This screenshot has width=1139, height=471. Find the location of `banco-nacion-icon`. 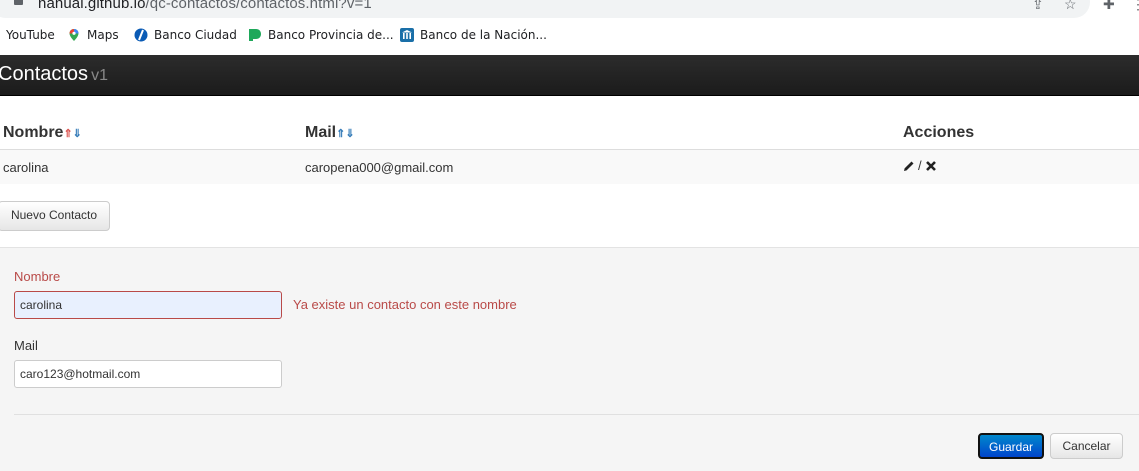

banco-nacion-icon is located at coordinates (407, 35).